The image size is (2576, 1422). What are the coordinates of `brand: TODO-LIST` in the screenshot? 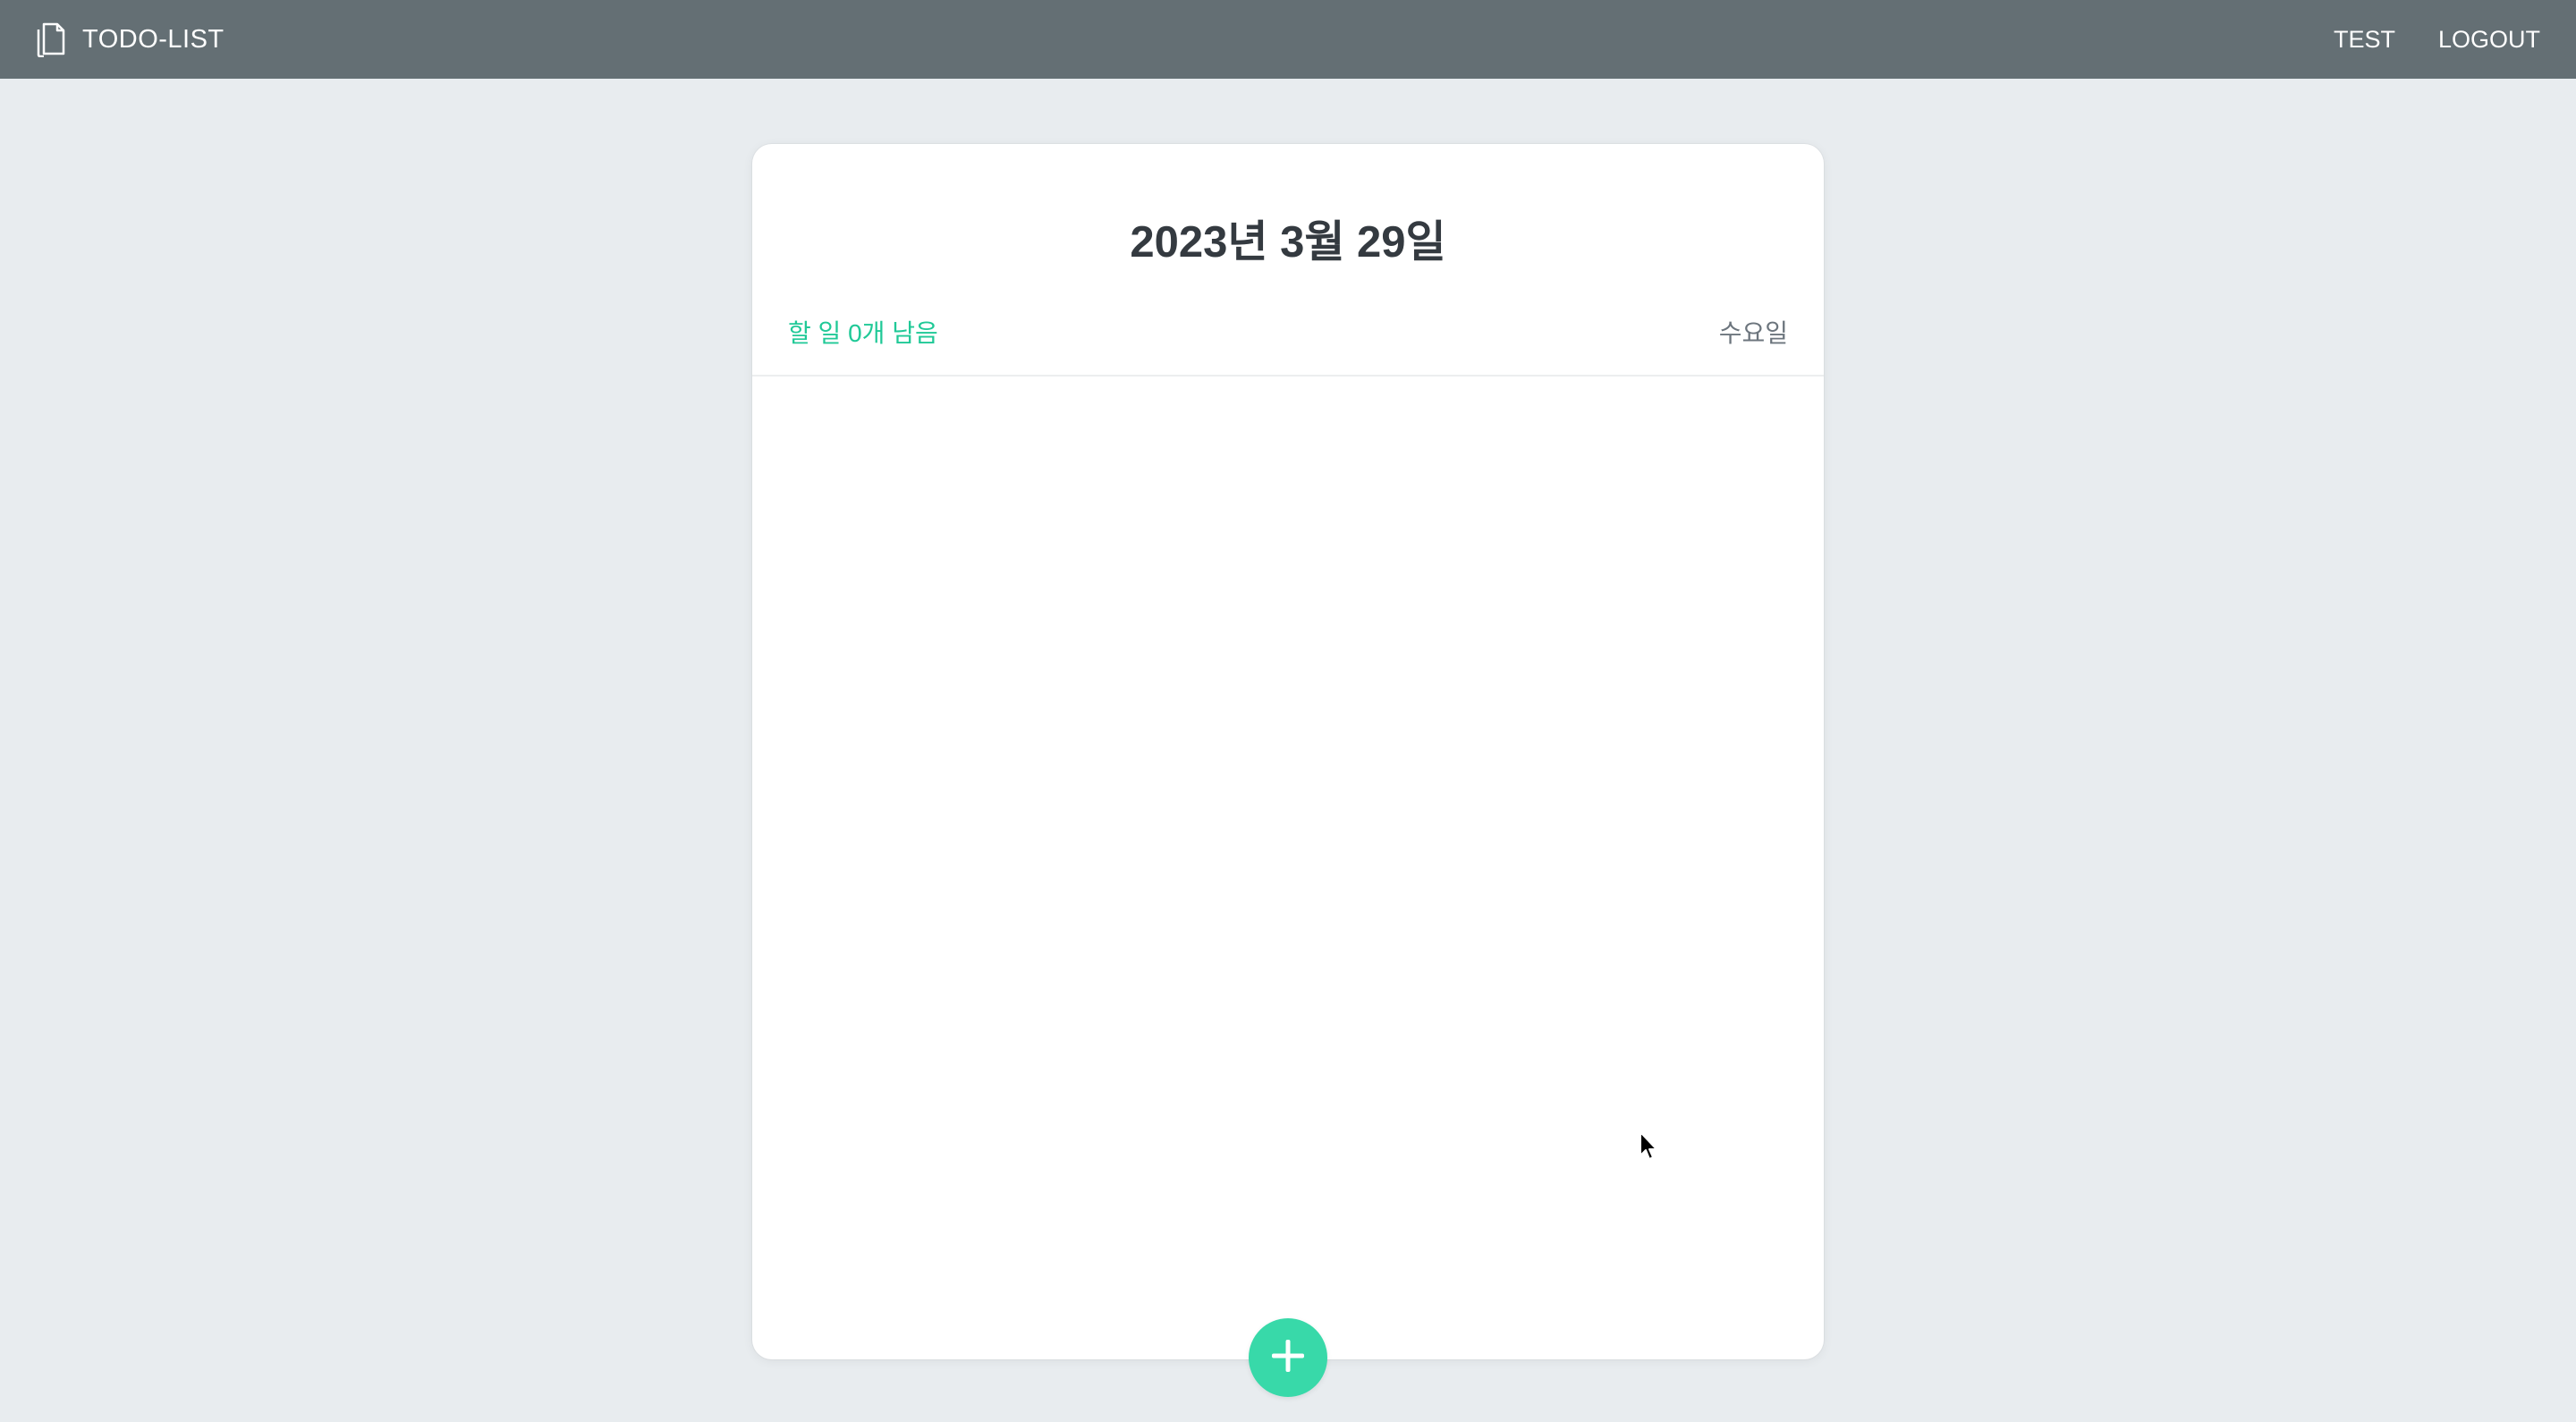 It's located at (130, 39).